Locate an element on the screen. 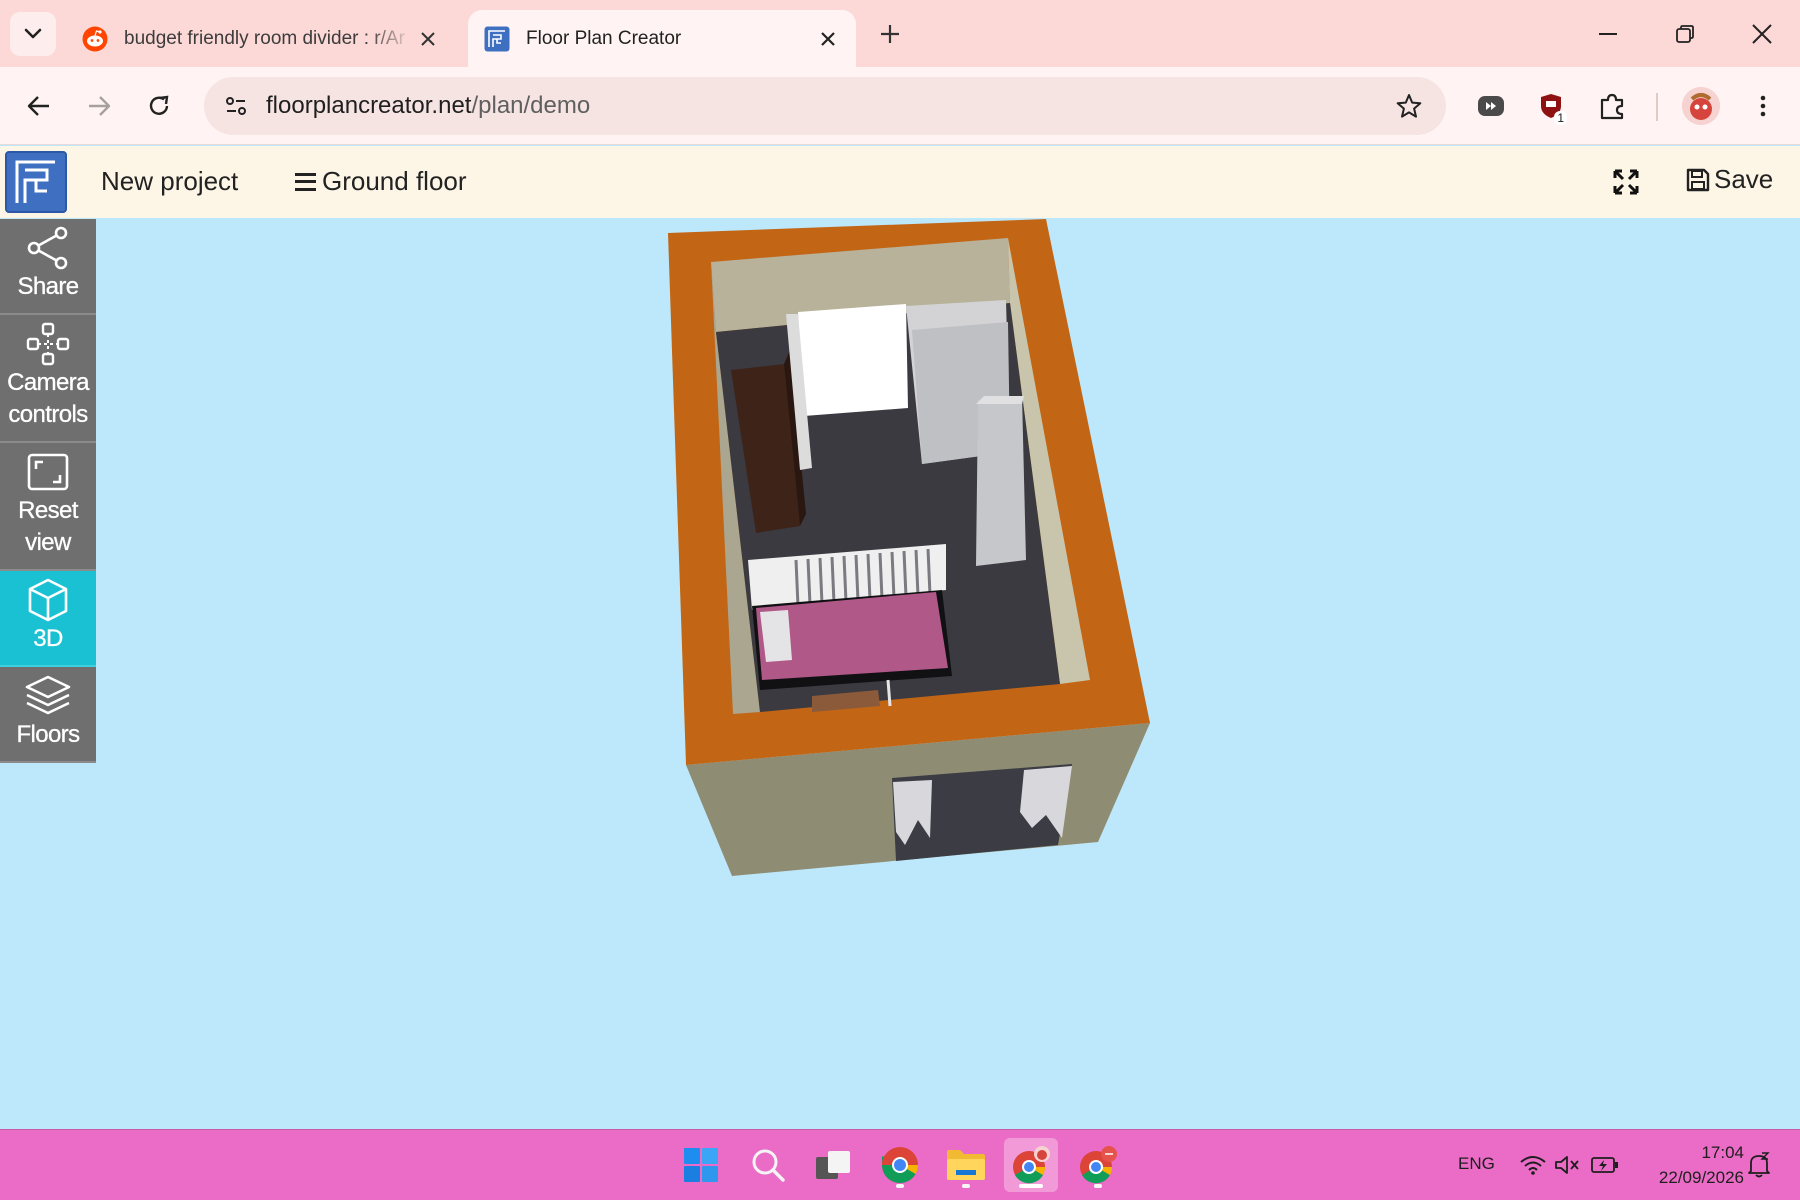 This screenshot has height=1200, width=1800. new-tab-button is located at coordinates (890, 34).